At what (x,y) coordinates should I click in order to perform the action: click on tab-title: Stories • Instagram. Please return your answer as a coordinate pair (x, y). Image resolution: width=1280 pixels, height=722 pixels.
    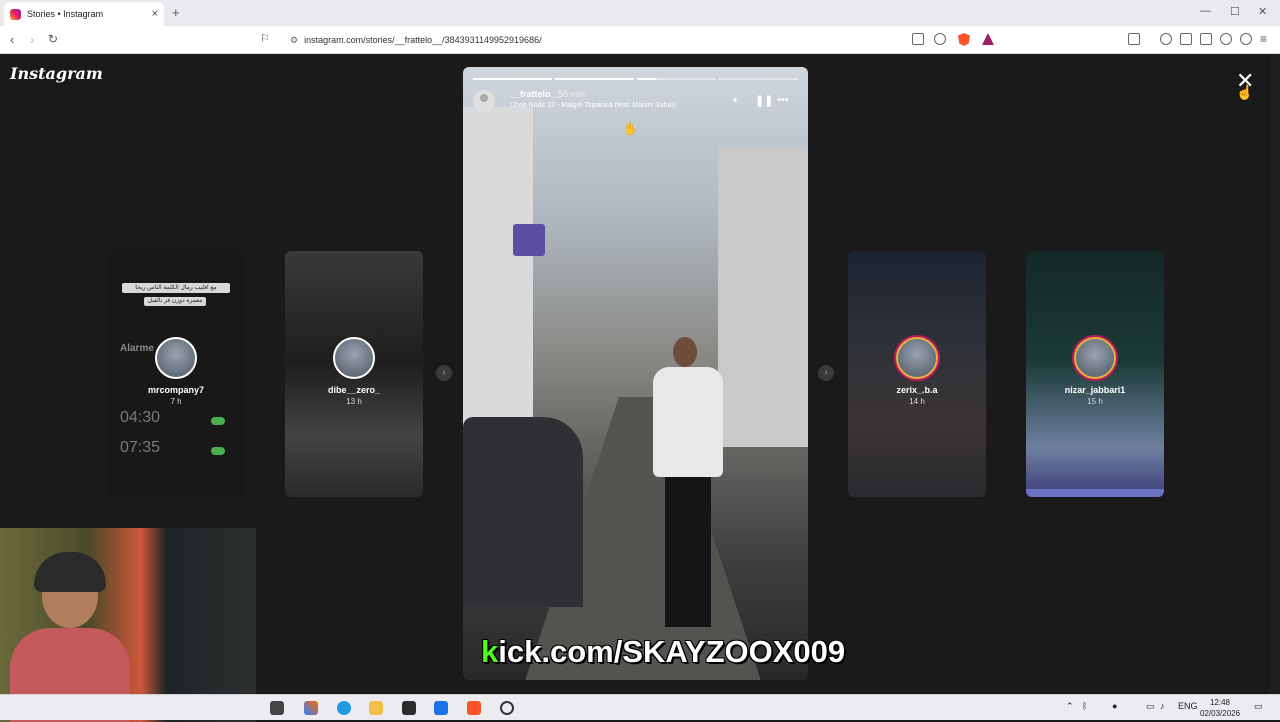
    Looking at the image, I should click on (65, 14).